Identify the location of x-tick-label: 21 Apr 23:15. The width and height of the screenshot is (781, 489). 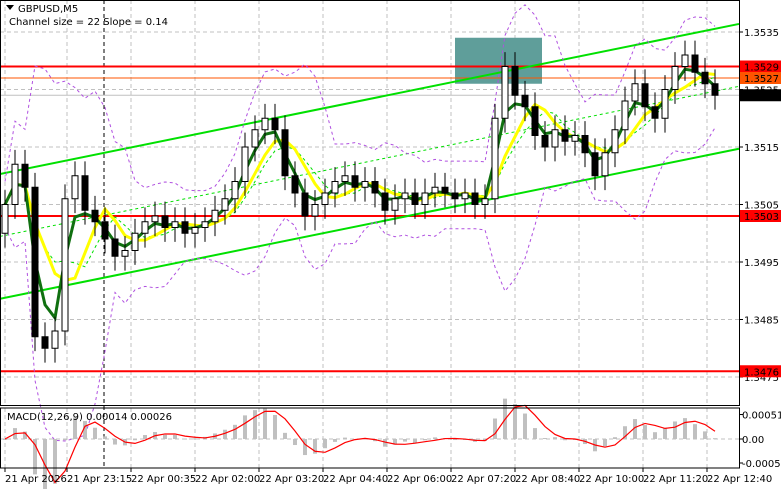
(99, 479).